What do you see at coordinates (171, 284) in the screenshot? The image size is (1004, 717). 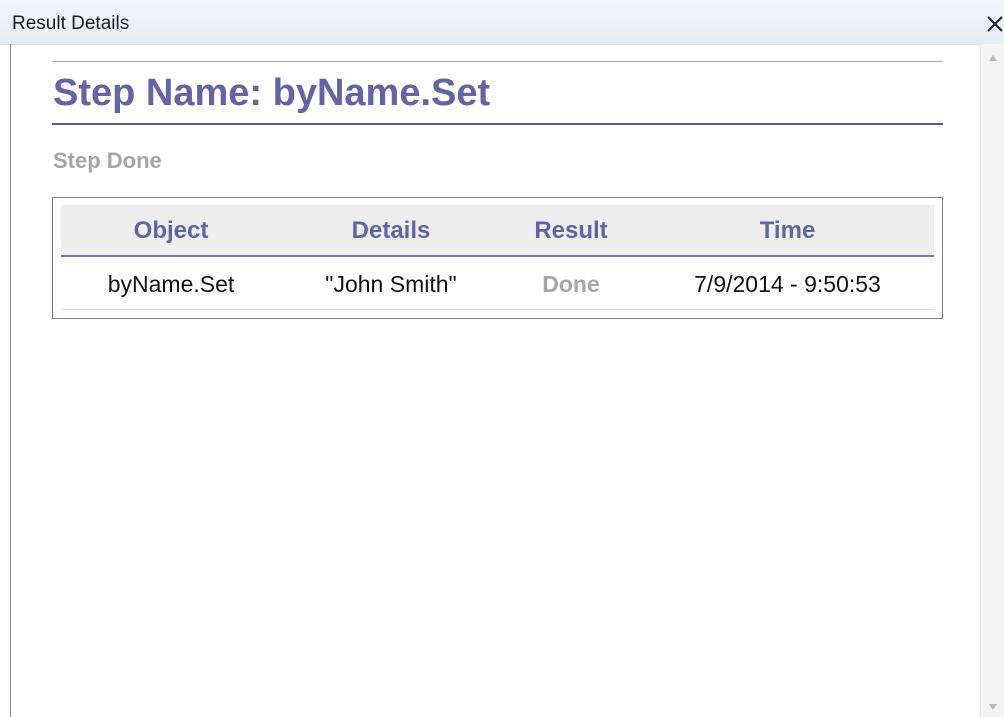 I see `cell-object: byName.Set` at bounding box center [171, 284].